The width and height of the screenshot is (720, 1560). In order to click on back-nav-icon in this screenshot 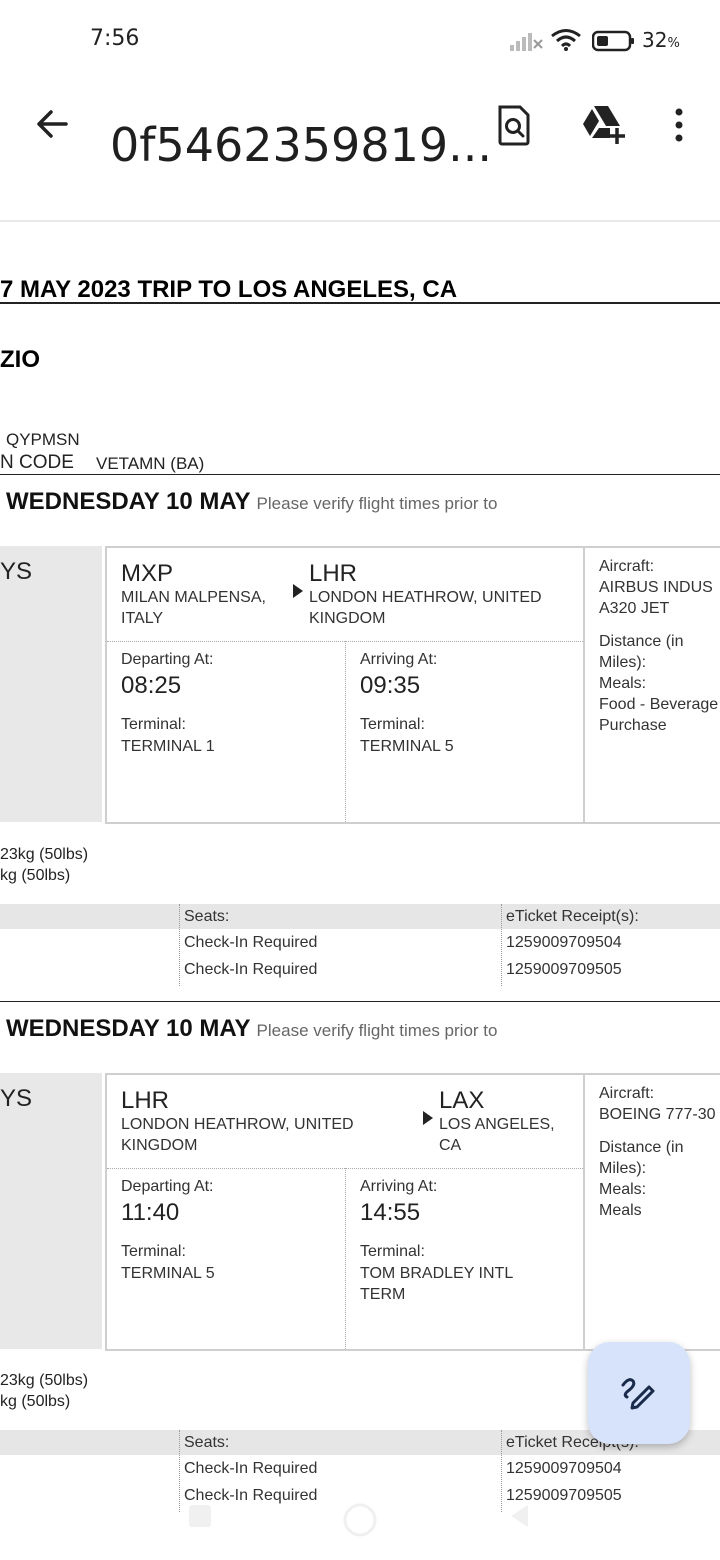, I will do `click(519, 1516)`.